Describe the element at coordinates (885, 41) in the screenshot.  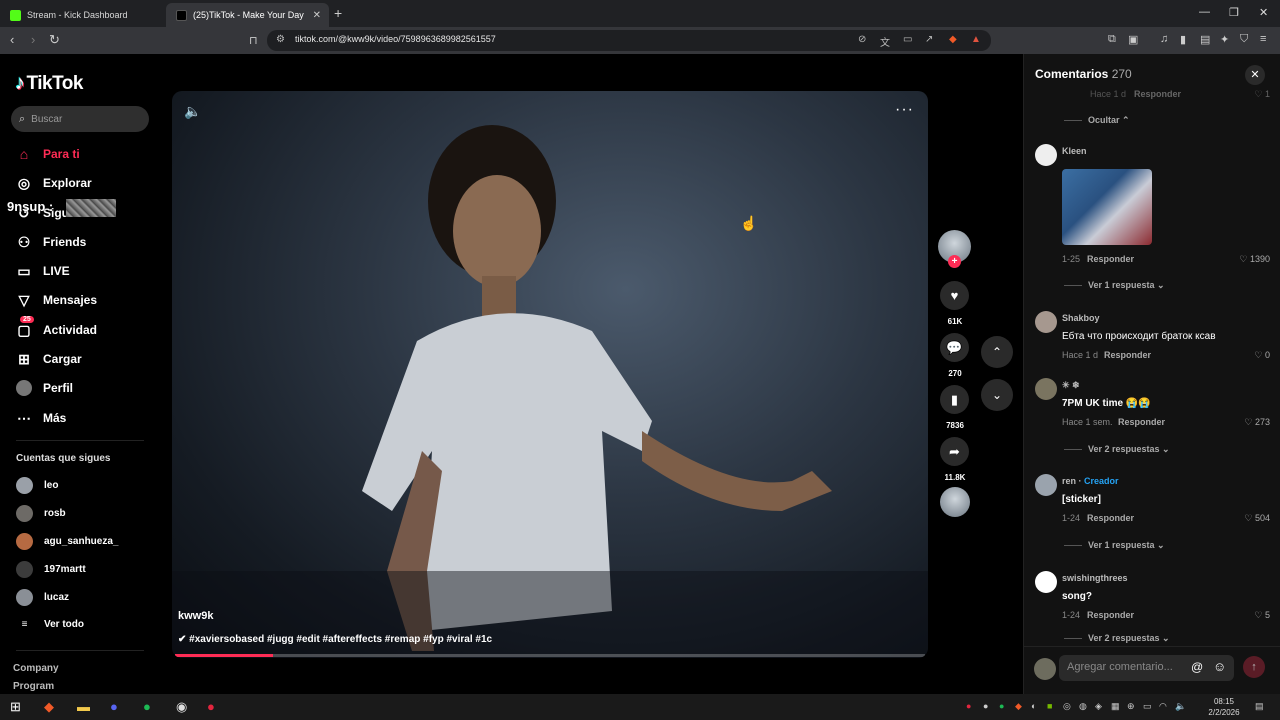
I see `translate-icon: 文` at that location.